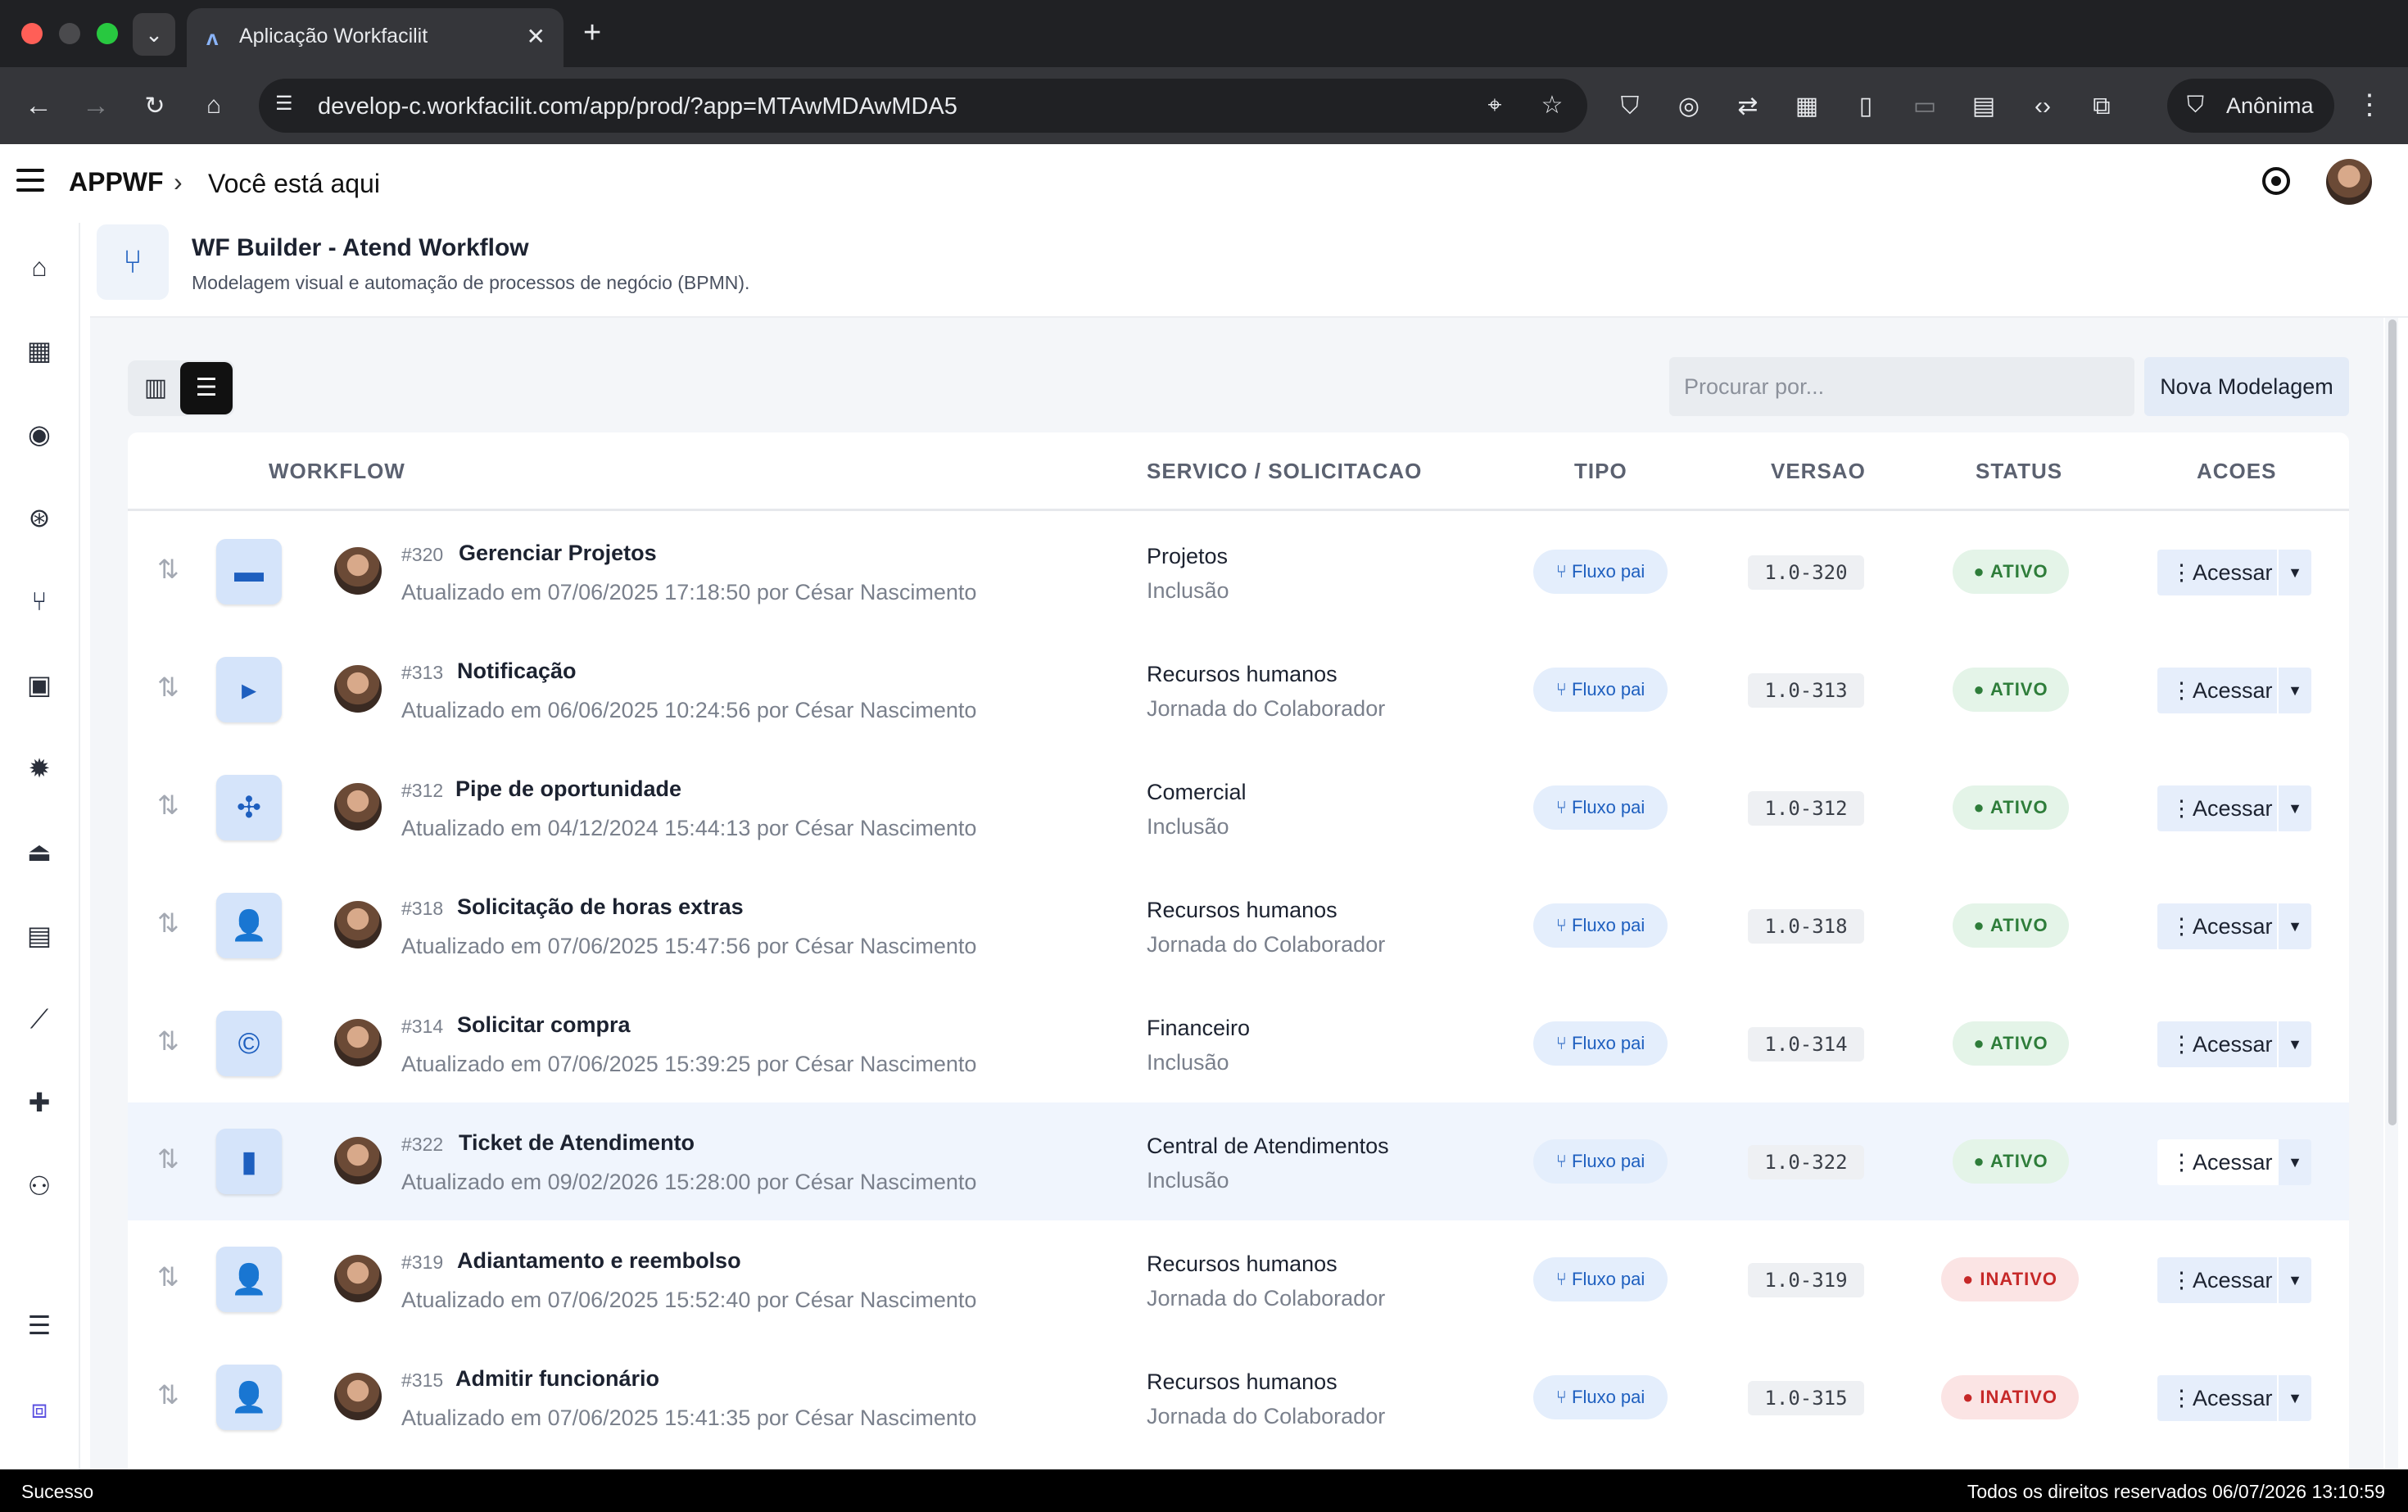 The height and width of the screenshot is (1512, 2408). Describe the element at coordinates (2369, 104) in the screenshot. I see `browser-menu-icon: ⋮` at that location.